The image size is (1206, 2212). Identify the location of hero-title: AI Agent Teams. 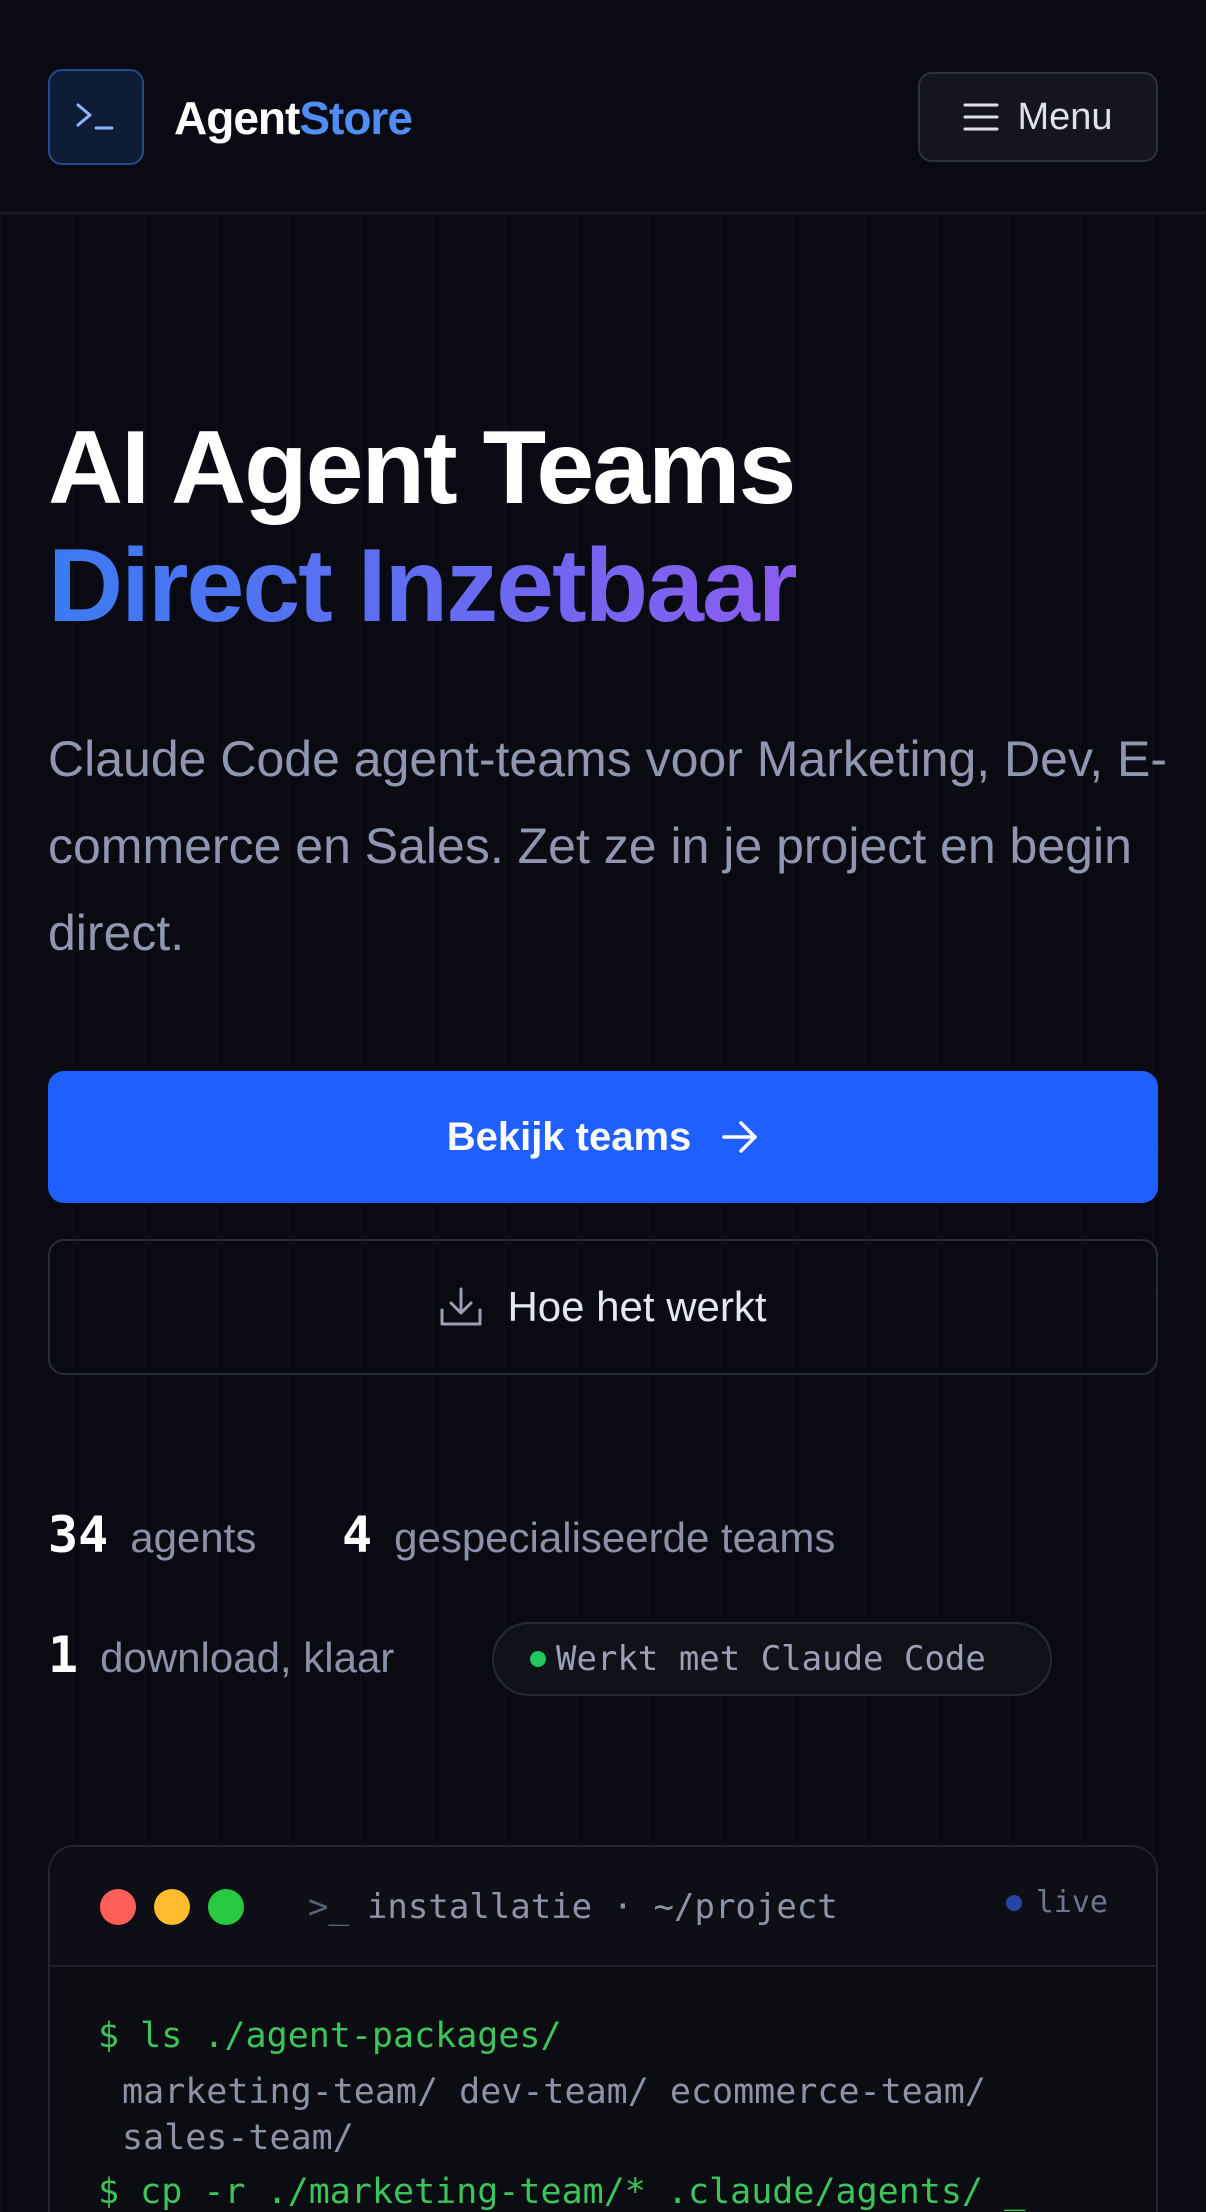
(422, 468).